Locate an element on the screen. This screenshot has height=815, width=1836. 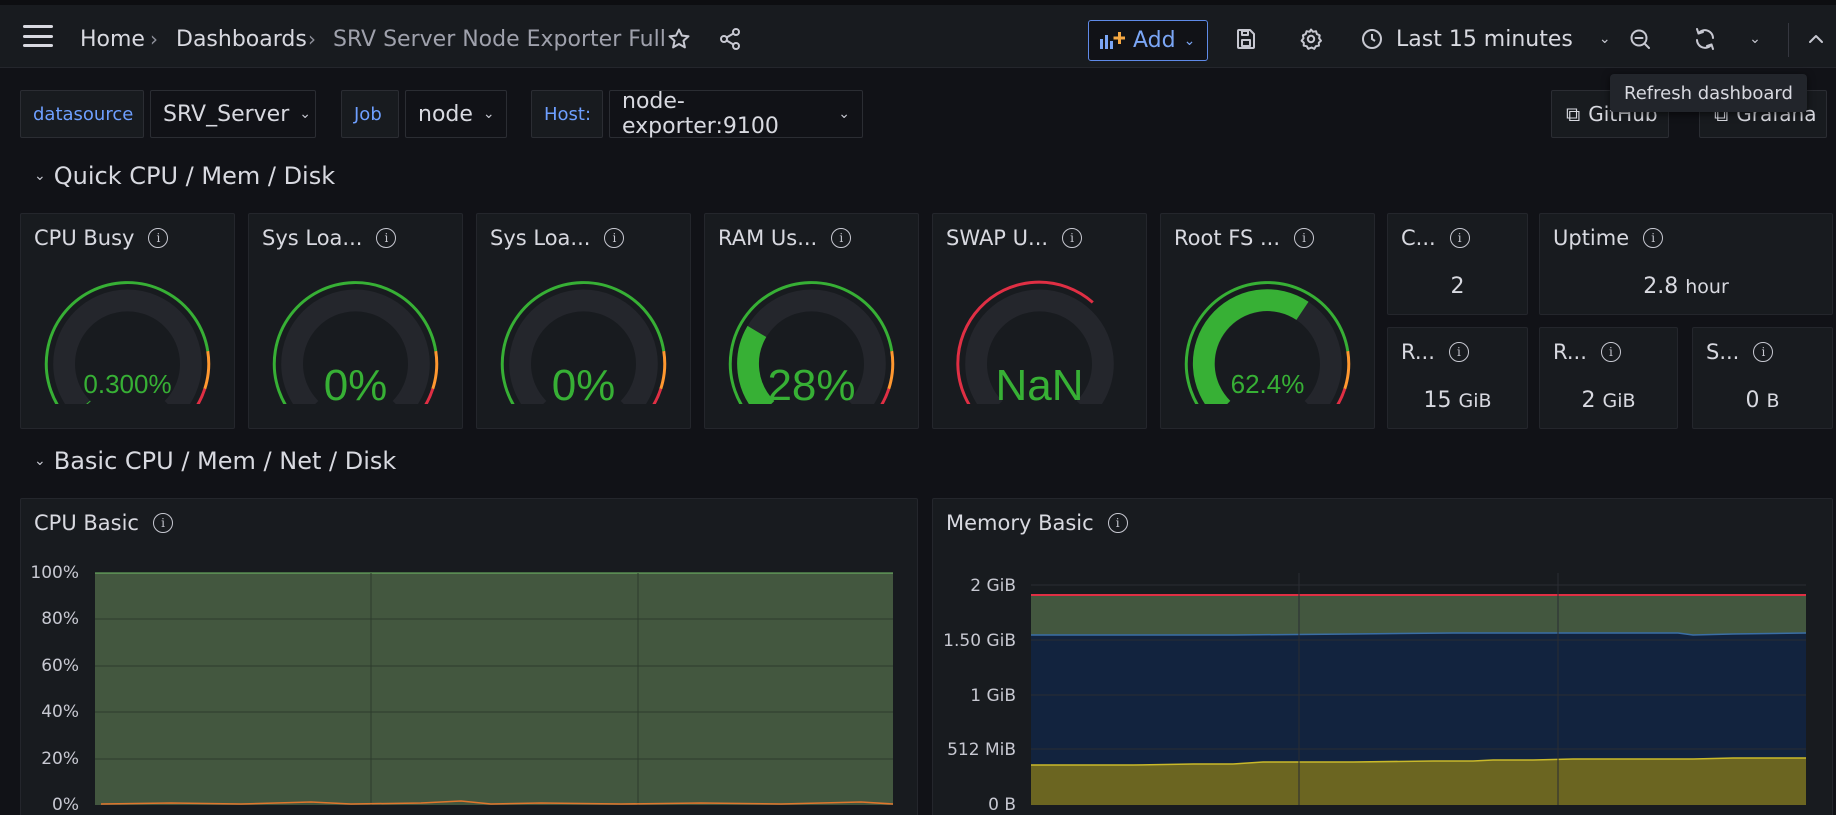
row-title: Quick CPU / Mem / Disk is located at coordinates (194, 176).